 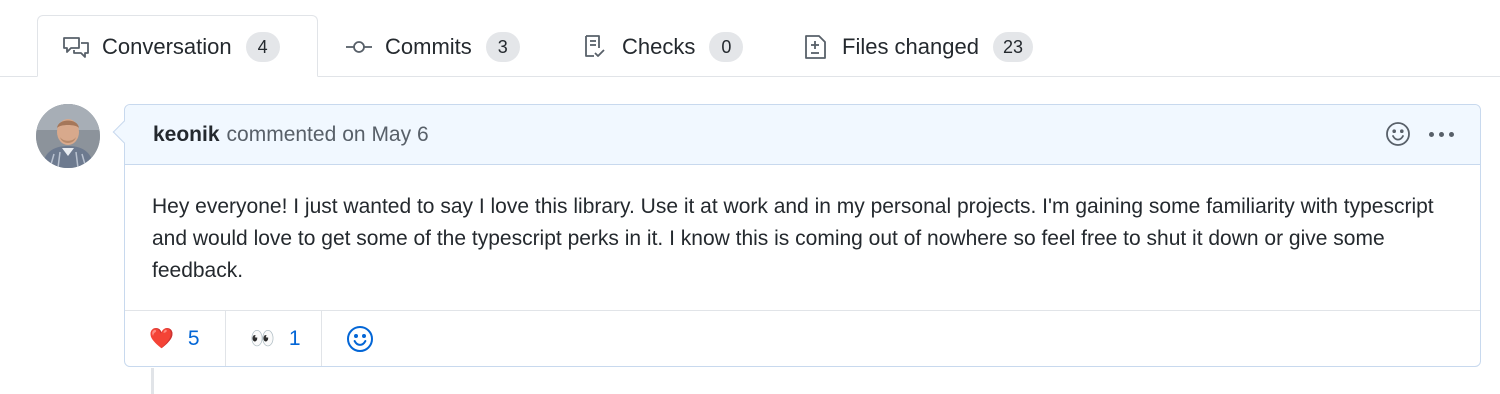 I want to click on heart-emoji-icon: ❤️, so click(x=161, y=338).